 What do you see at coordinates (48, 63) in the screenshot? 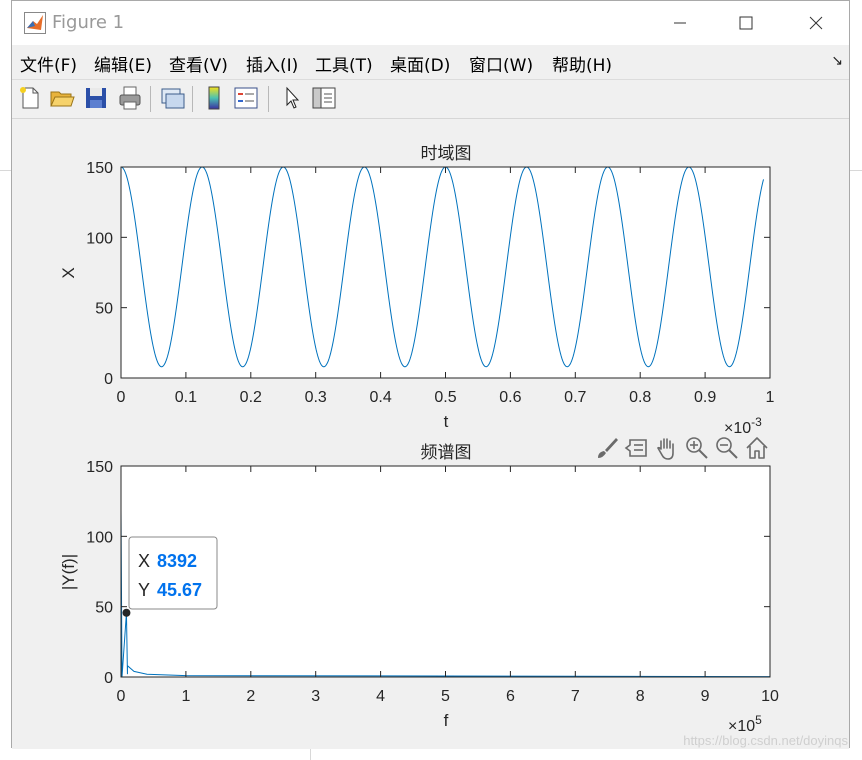
I see `menu-file: 文件(F)` at bounding box center [48, 63].